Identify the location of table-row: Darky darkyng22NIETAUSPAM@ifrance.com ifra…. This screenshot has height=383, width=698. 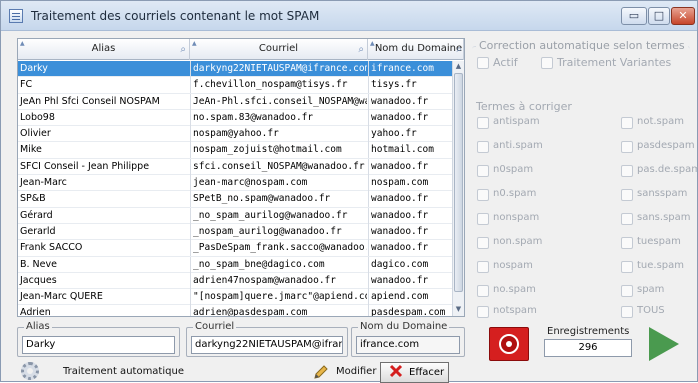
(235, 69).